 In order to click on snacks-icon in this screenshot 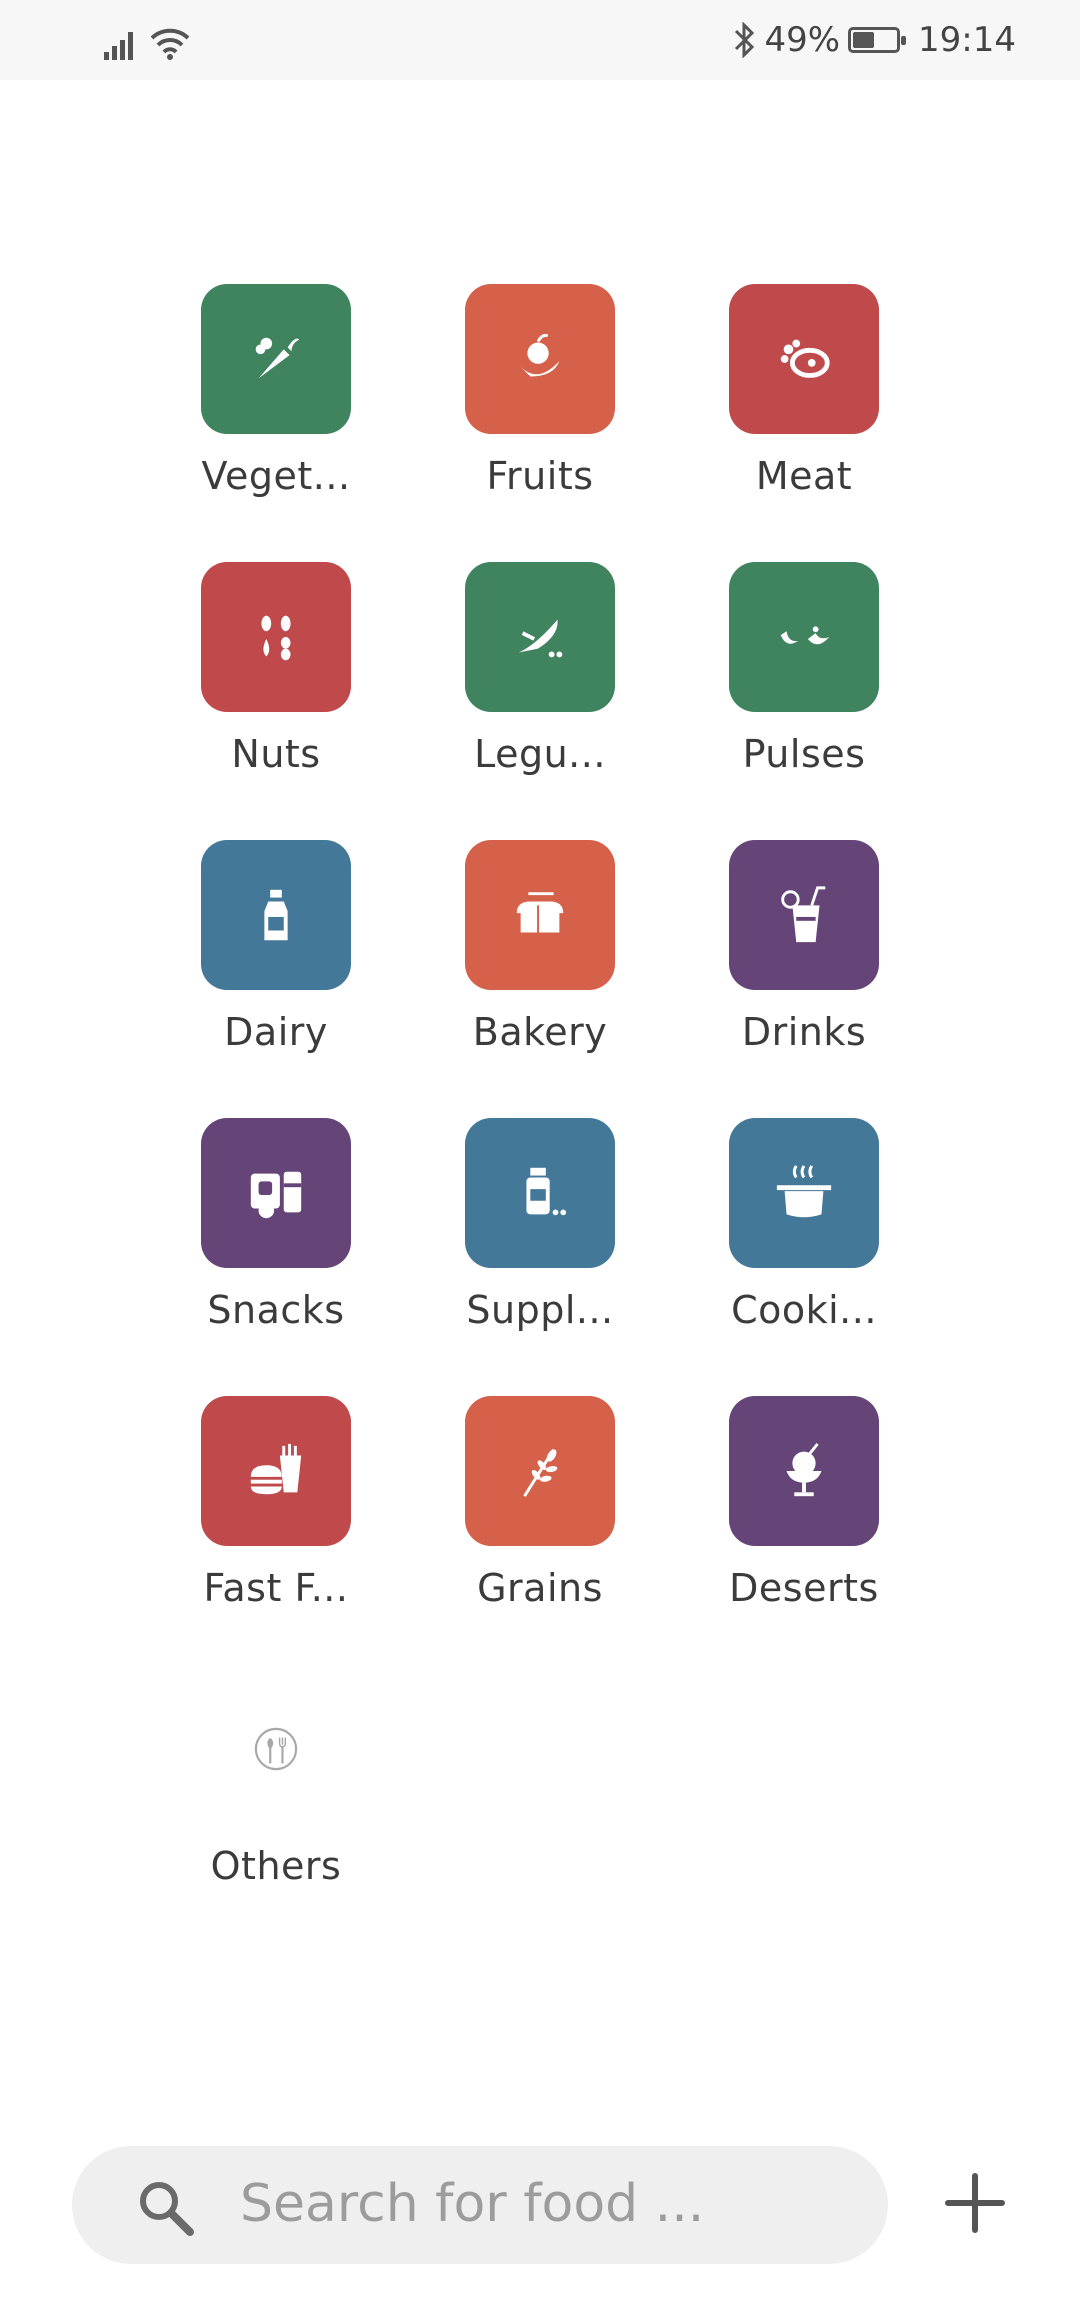, I will do `click(276, 1195)`.